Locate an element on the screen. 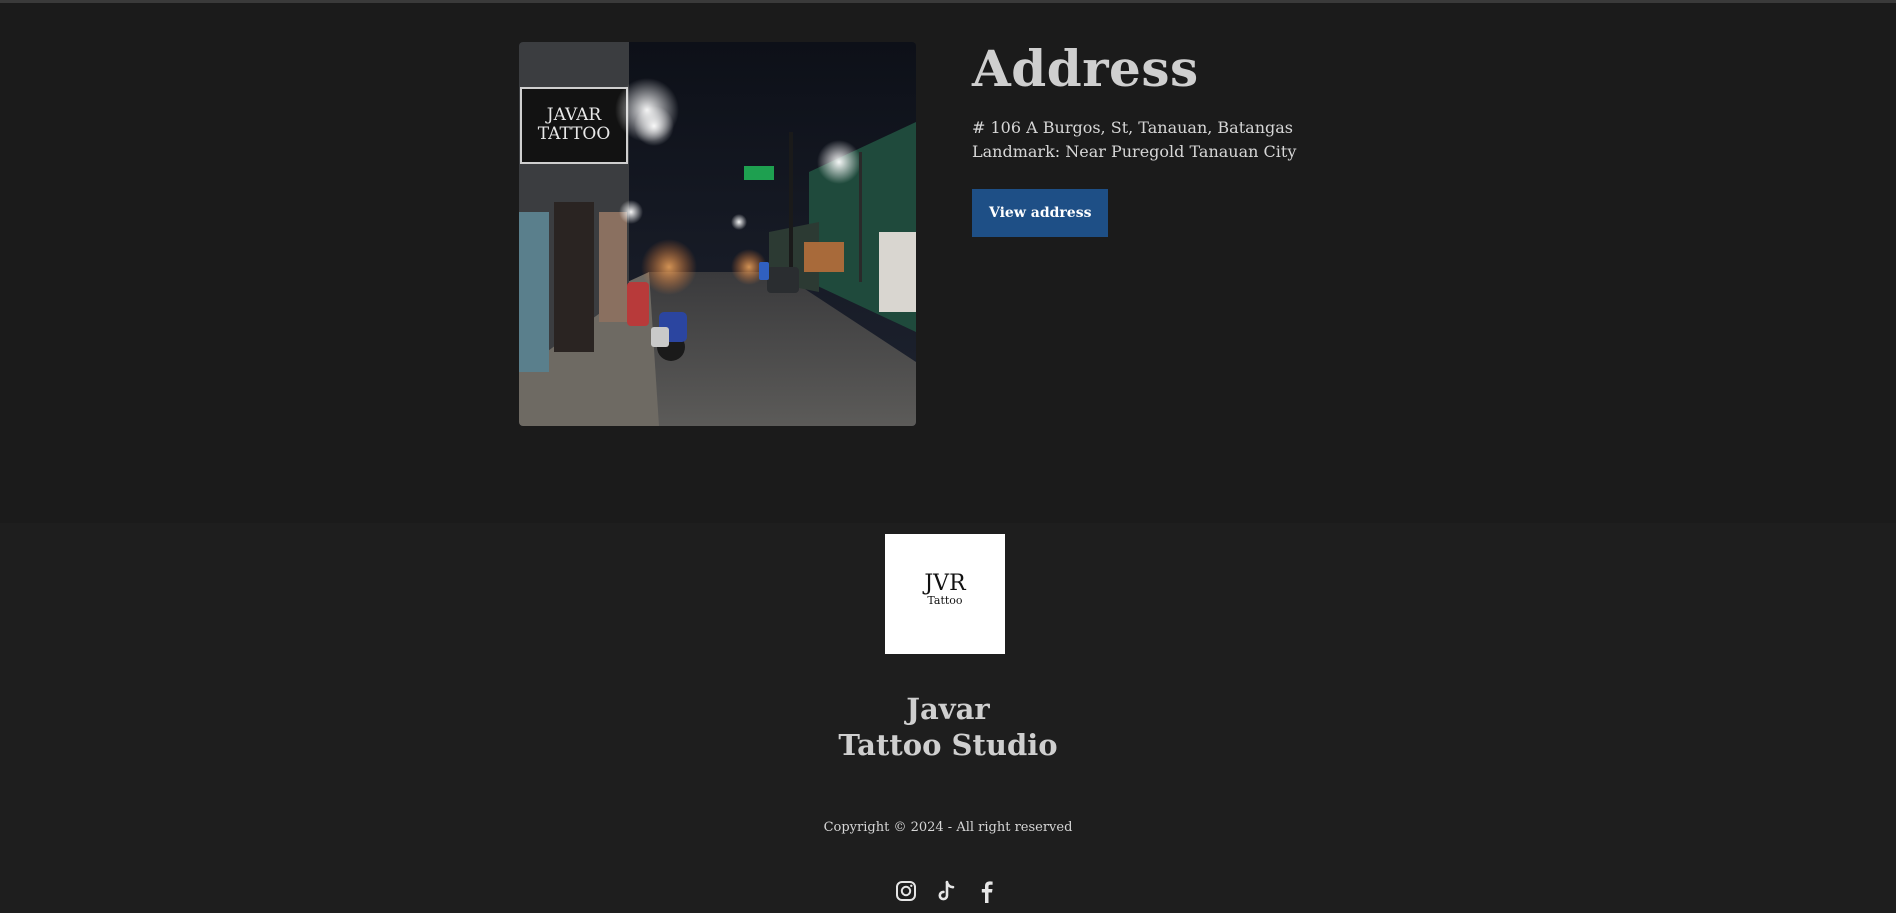 The image size is (1896, 913). address-heading: Address is located at coordinates (1085, 68).